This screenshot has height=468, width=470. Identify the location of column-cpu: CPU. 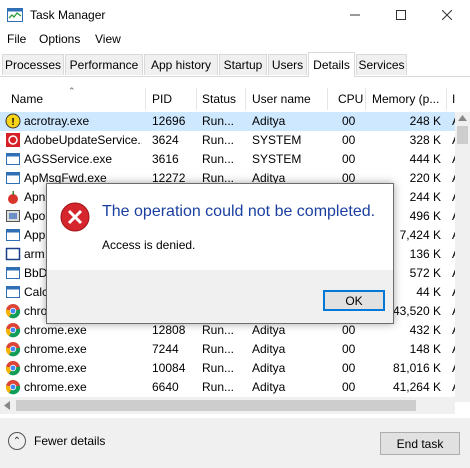
(350, 99).